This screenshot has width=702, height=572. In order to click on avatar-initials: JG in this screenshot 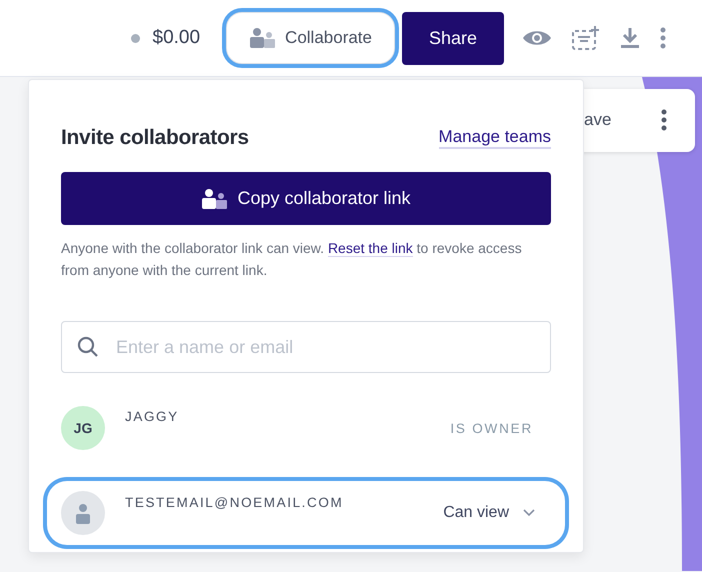, I will do `click(83, 428)`.